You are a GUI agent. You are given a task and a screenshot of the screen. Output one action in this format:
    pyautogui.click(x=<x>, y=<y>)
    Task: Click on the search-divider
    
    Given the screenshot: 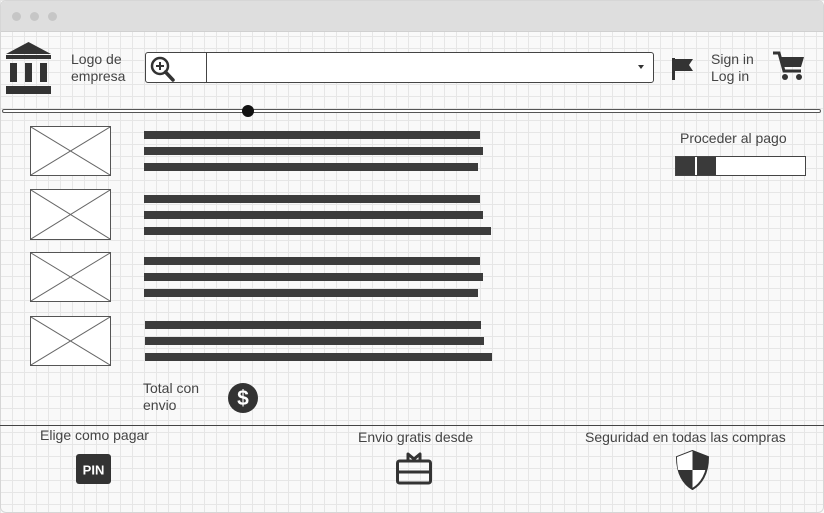 What is the action you would take?
    pyautogui.click(x=206, y=67)
    